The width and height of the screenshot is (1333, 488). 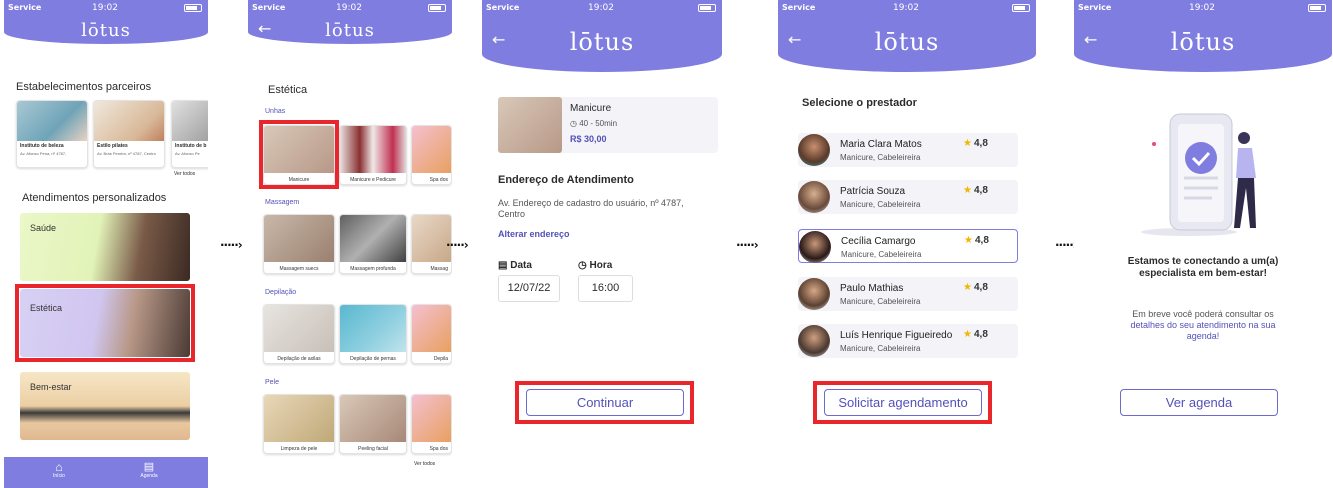 I want to click on duration: ◷ 40 - 50min, so click(x=593, y=123).